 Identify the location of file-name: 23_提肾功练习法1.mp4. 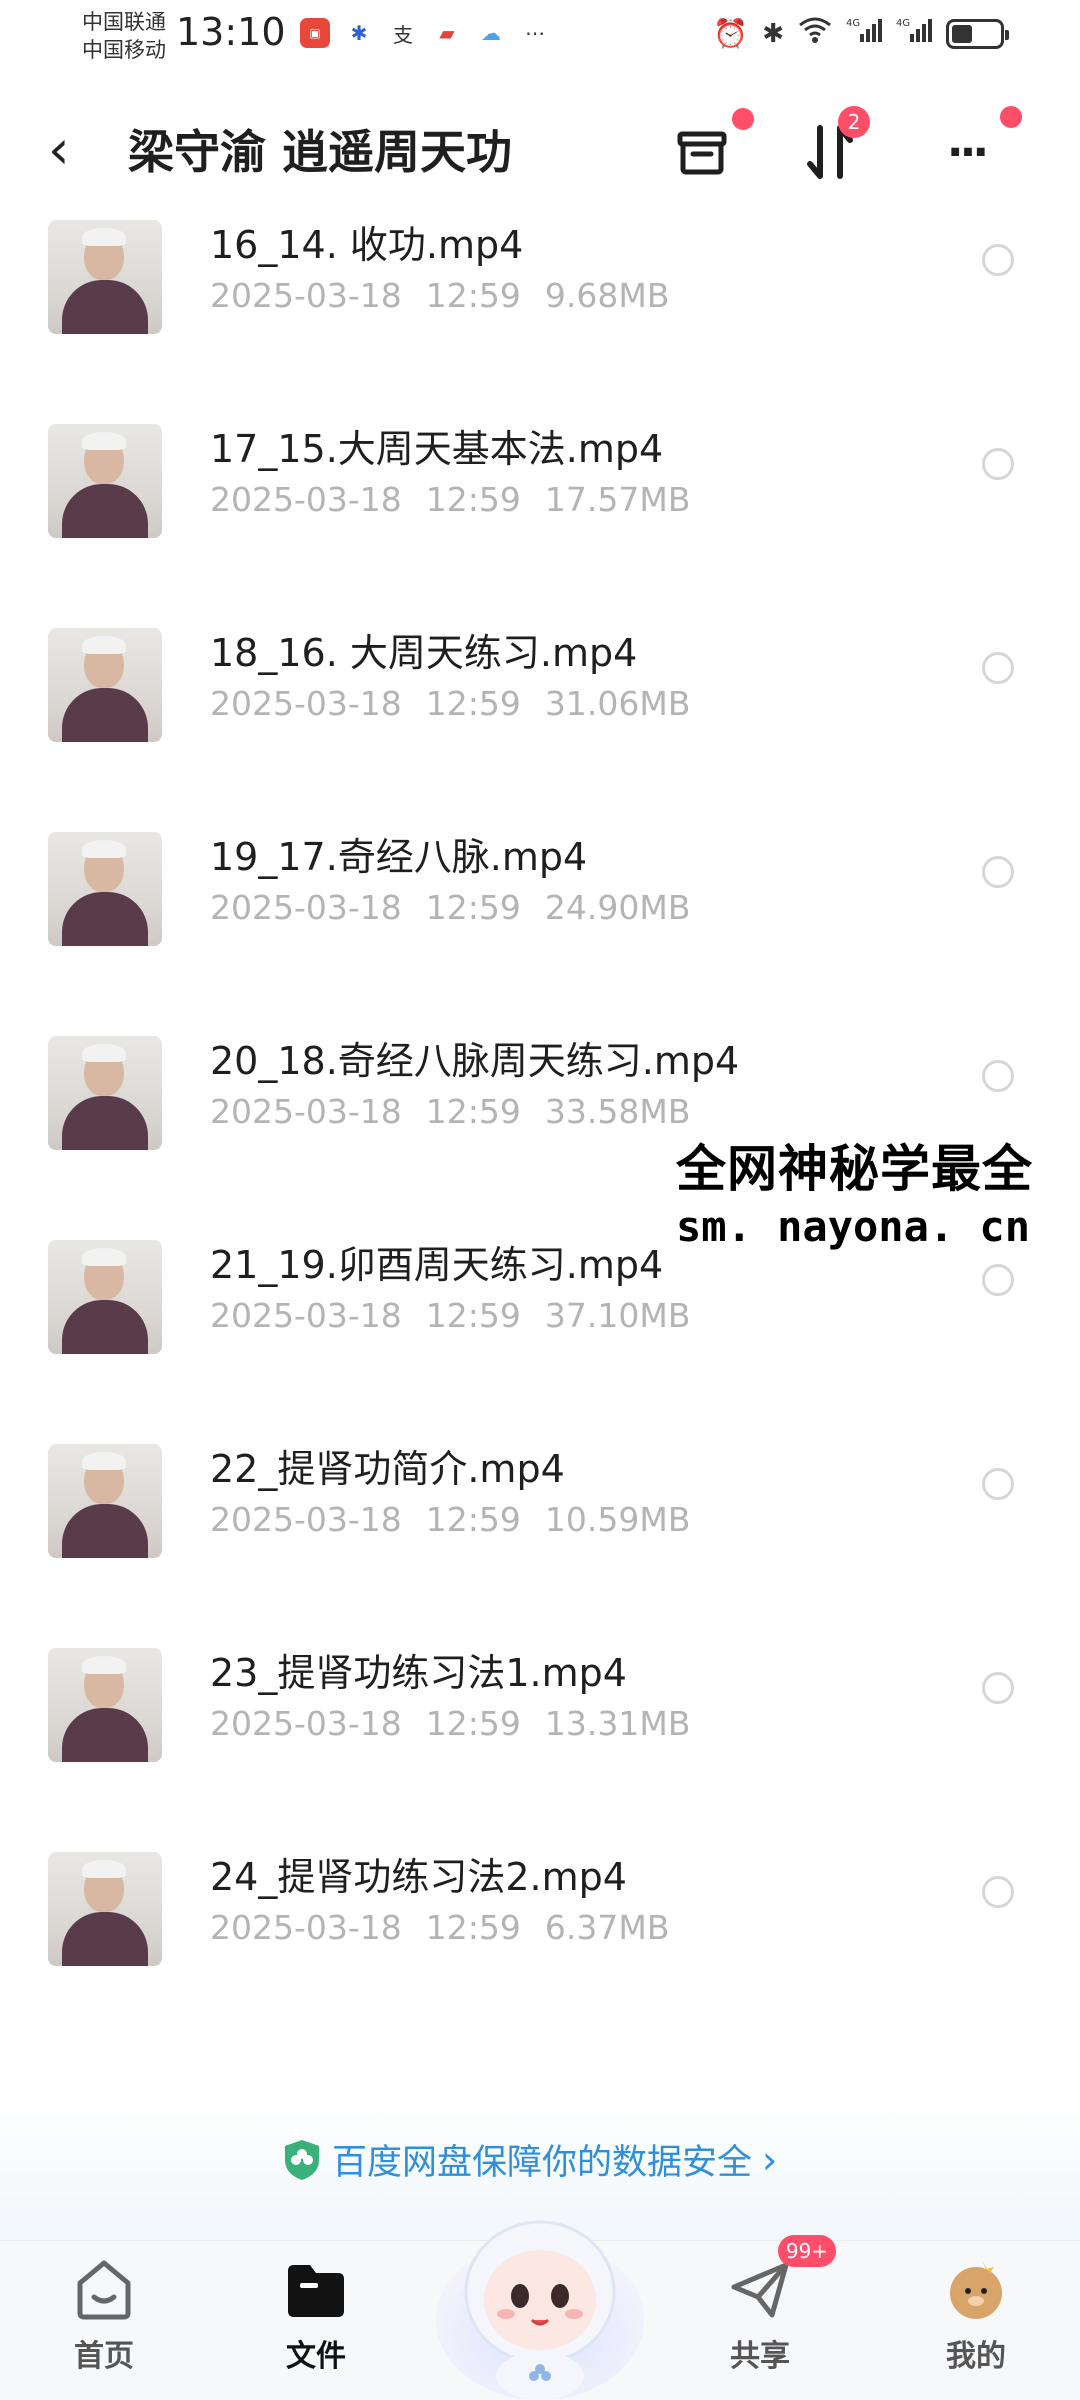
(418, 1673).